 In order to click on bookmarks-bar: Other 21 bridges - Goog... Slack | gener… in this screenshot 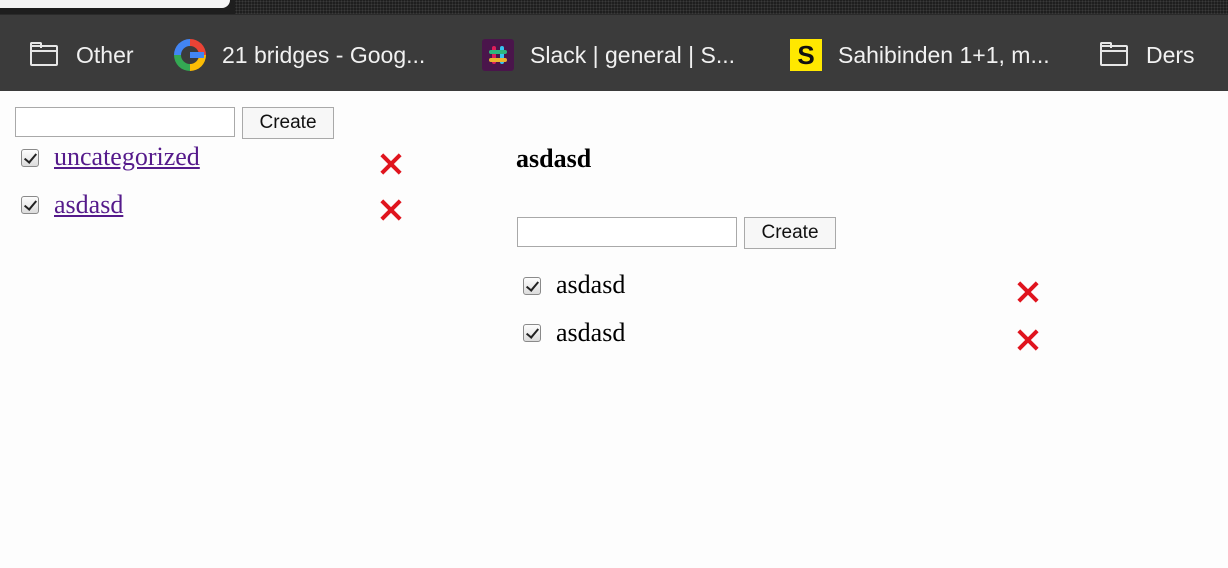, I will do `click(614, 52)`.